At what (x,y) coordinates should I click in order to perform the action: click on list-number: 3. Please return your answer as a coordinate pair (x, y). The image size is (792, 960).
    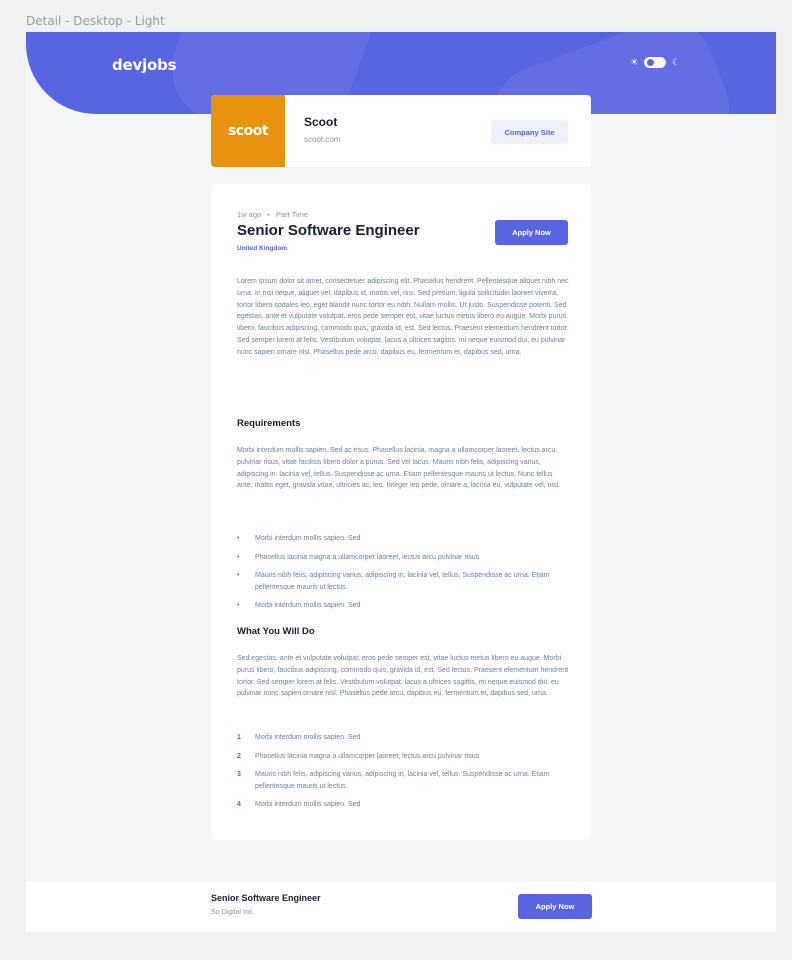
    Looking at the image, I should click on (239, 774).